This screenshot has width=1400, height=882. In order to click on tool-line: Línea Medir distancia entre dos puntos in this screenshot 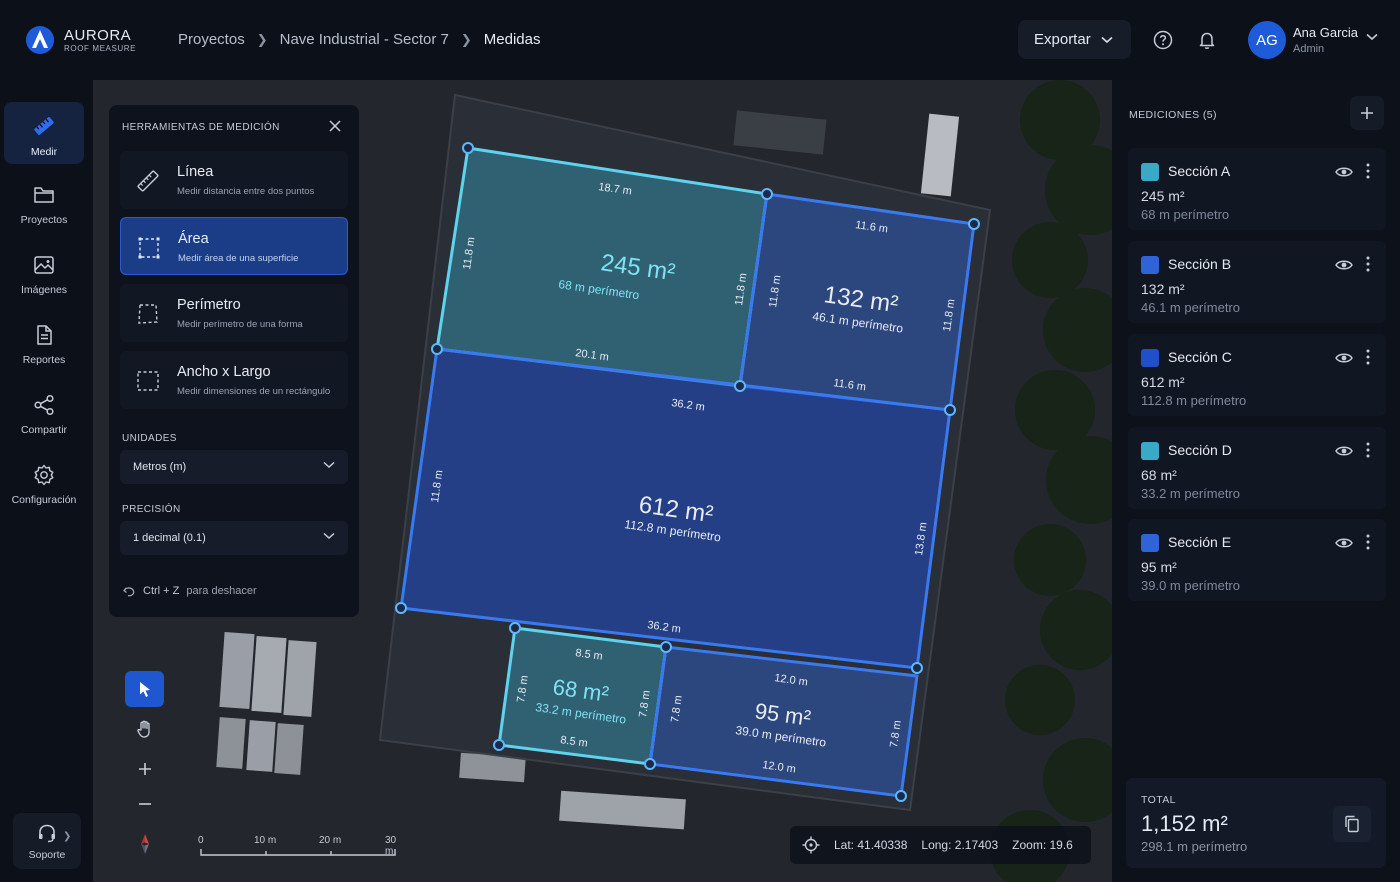, I will do `click(234, 180)`.